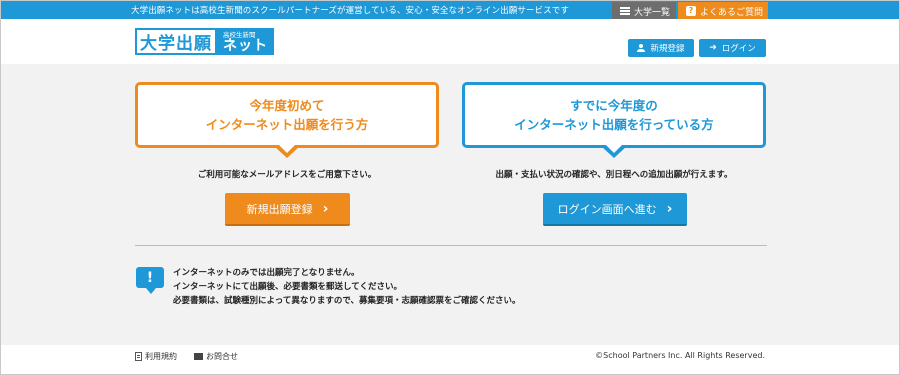 The height and width of the screenshot is (375, 900). Describe the element at coordinates (691, 11) in the screenshot. I see `question-icon: ?` at that location.